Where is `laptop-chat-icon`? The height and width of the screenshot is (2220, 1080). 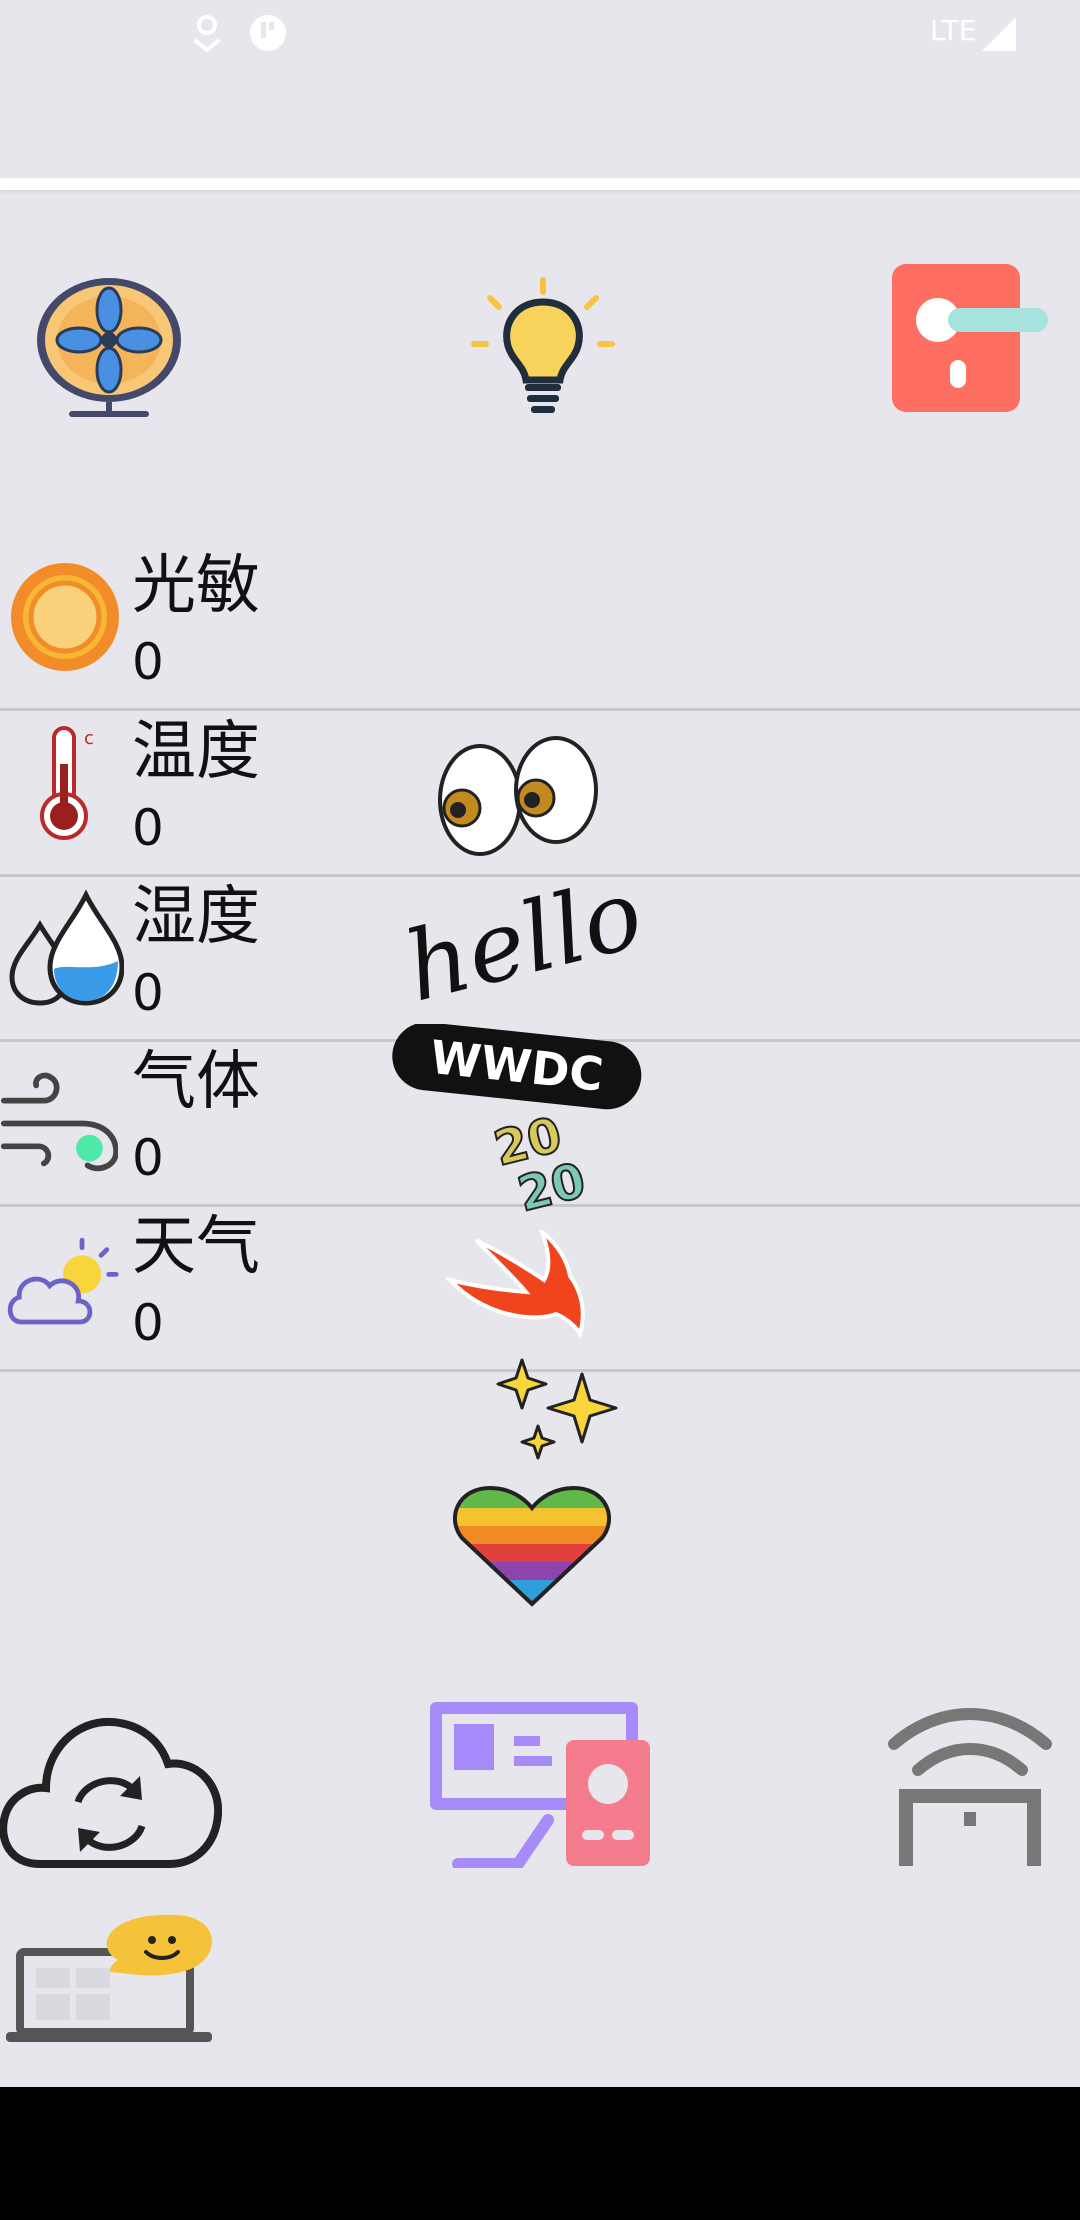 laptop-chat-icon is located at coordinates (111, 1978).